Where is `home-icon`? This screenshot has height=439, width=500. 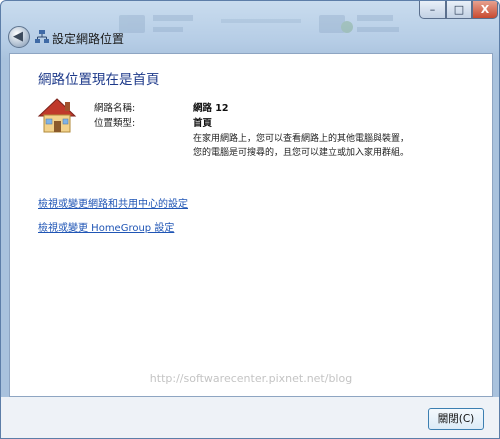
home-icon is located at coordinates (57, 115).